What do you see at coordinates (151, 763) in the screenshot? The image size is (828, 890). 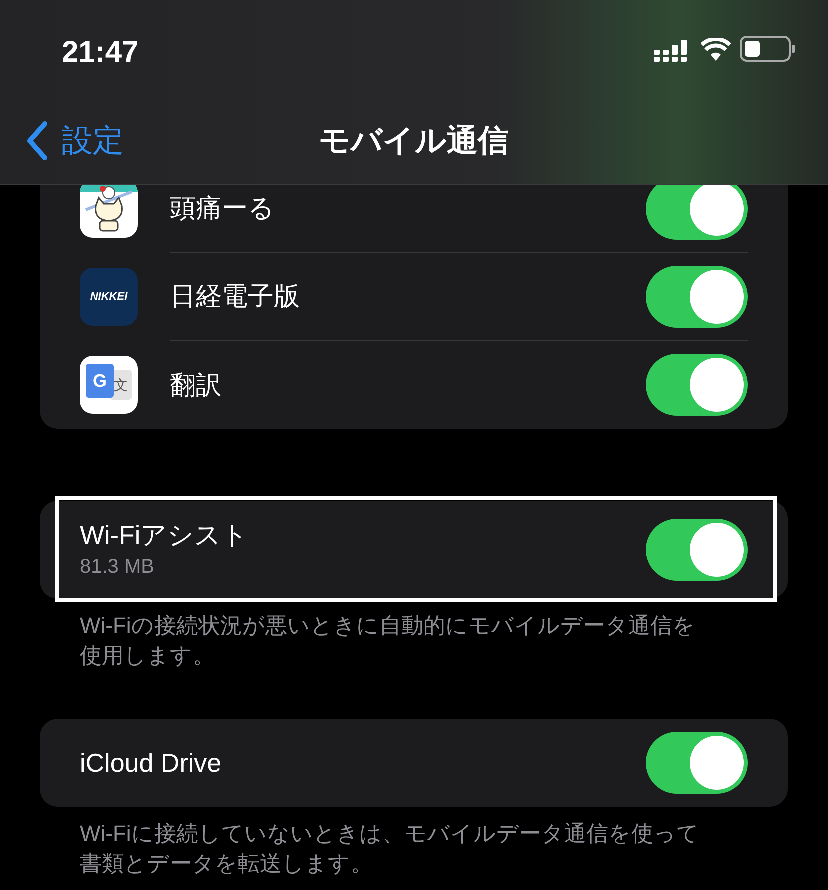 I see `setting-label: iCloud Drive` at bounding box center [151, 763].